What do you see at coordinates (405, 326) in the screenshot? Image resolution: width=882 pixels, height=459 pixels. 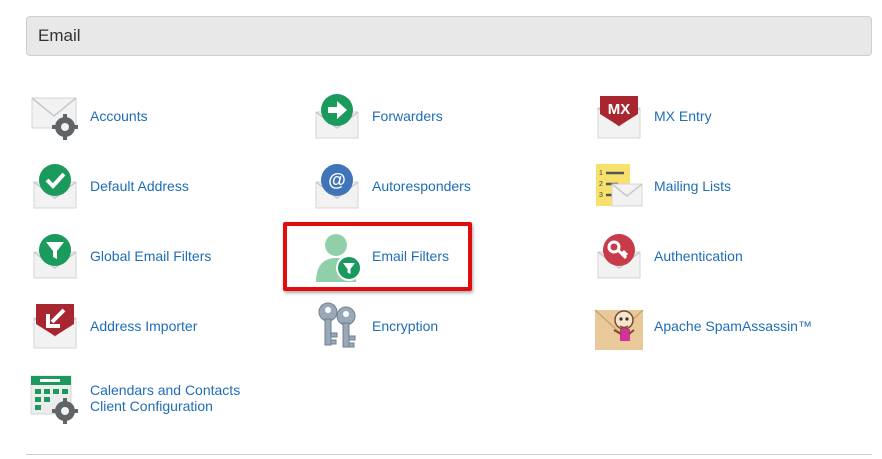 I see `encryption-label: Encryption` at bounding box center [405, 326].